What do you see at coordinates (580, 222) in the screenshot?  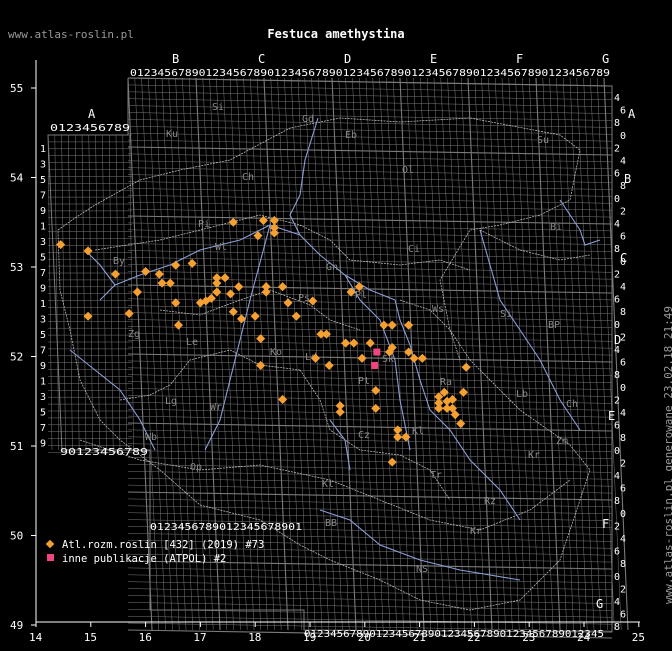 I see `river` at bounding box center [580, 222].